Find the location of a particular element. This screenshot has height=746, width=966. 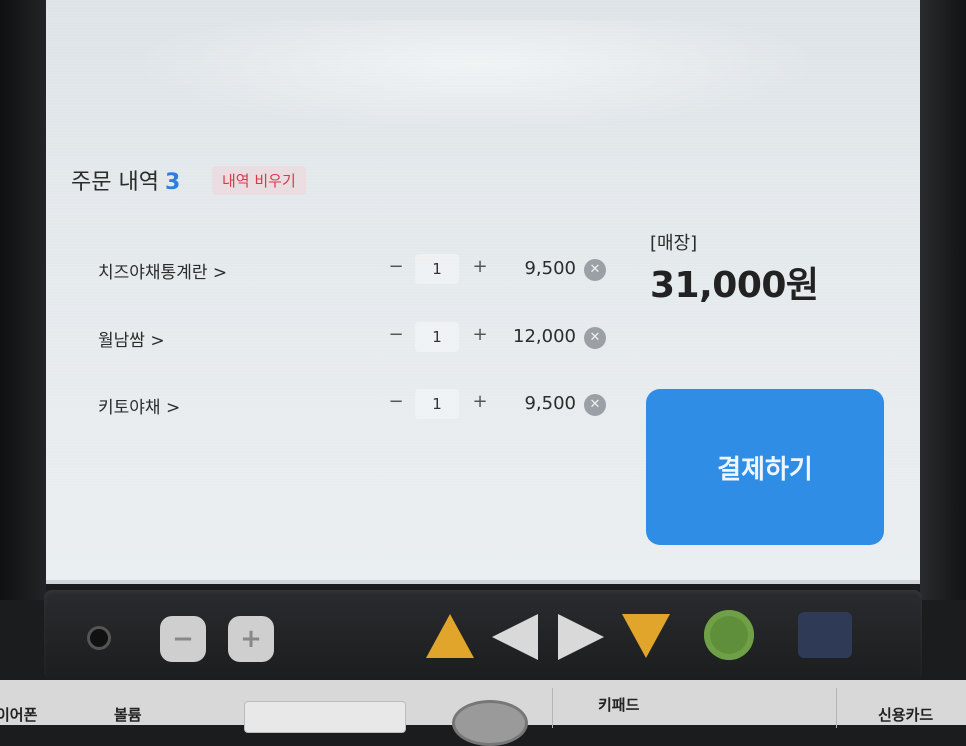

order-header: 주문 내역 3 is located at coordinates (125, 180).